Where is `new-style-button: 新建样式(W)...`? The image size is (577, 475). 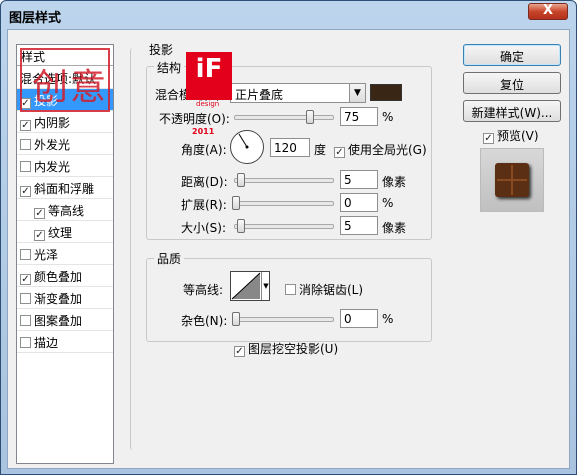
new-style-button: 新建样式(W)... is located at coordinates (512, 111).